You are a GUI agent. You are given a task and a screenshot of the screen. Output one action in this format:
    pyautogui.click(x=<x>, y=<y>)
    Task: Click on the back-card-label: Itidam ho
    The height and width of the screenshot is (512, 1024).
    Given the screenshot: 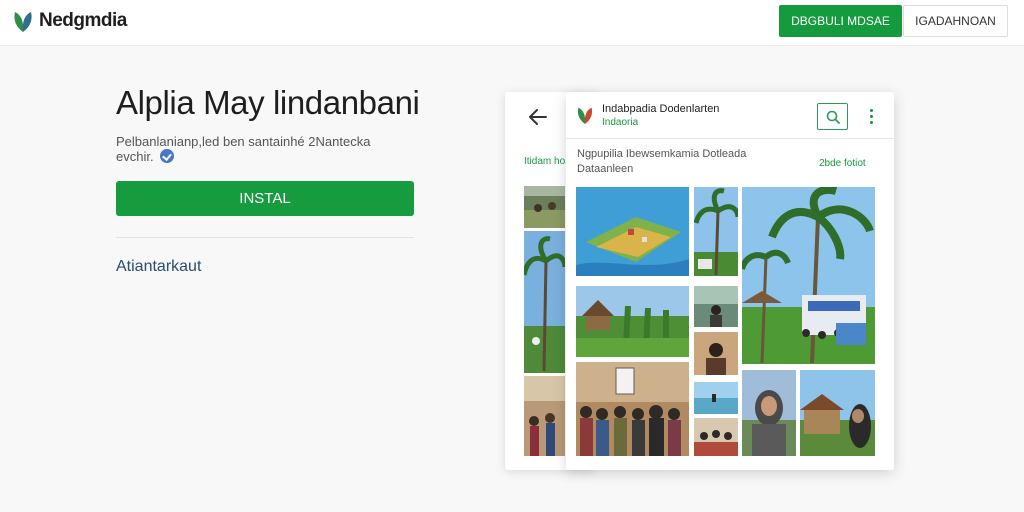 What is the action you would take?
    pyautogui.click(x=545, y=161)
    